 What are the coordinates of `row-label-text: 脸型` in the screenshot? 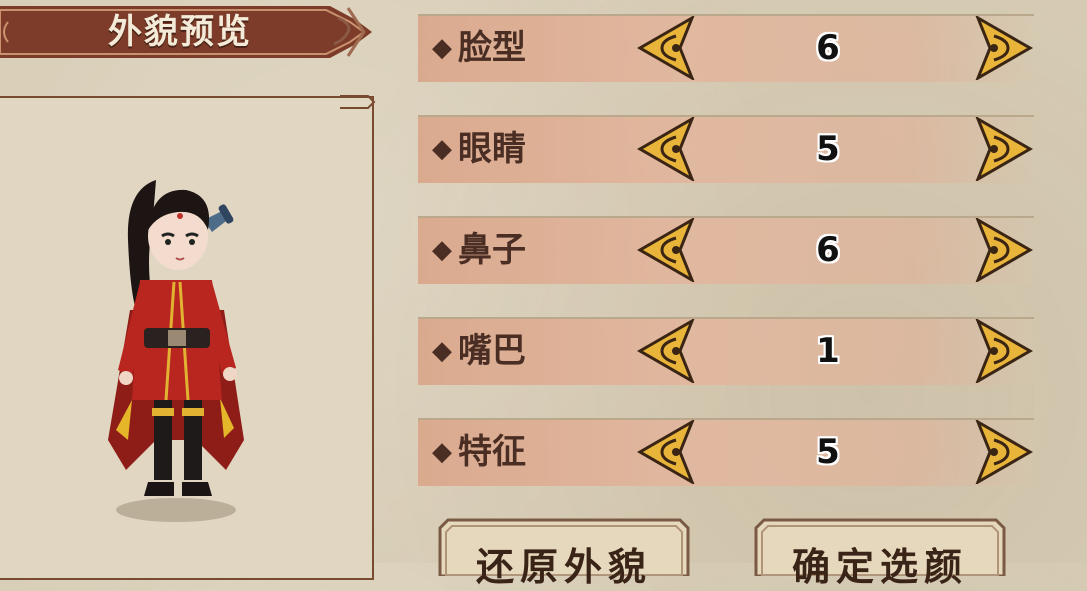 It's located at (492, 48).